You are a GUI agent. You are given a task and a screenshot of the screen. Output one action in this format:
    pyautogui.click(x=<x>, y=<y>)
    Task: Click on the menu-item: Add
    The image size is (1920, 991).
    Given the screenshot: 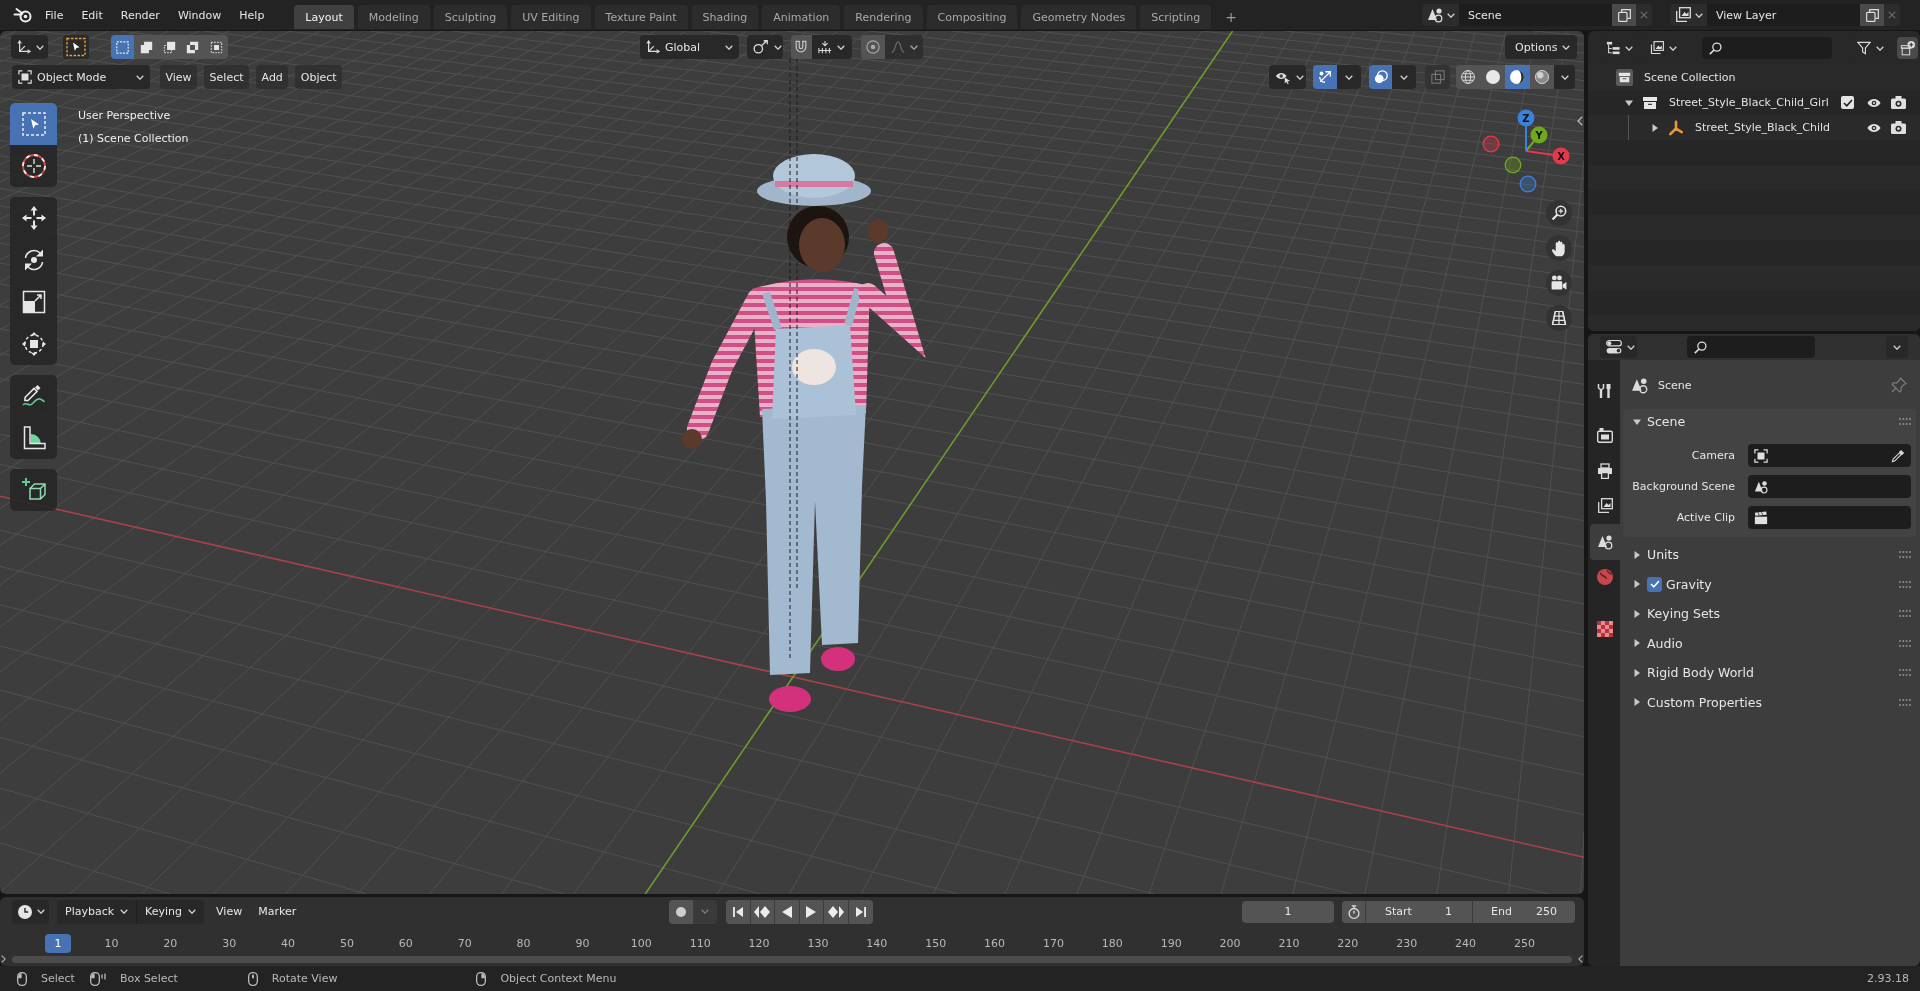 What is the action you would take?
    pyautogui.click(x=272, y=77)
    